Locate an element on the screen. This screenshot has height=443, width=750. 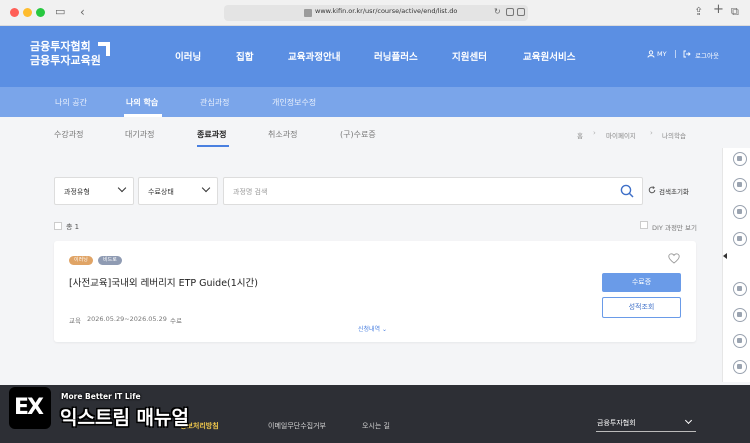
course-search-input: 과정명 검색 is located at coordinates (433, 191).